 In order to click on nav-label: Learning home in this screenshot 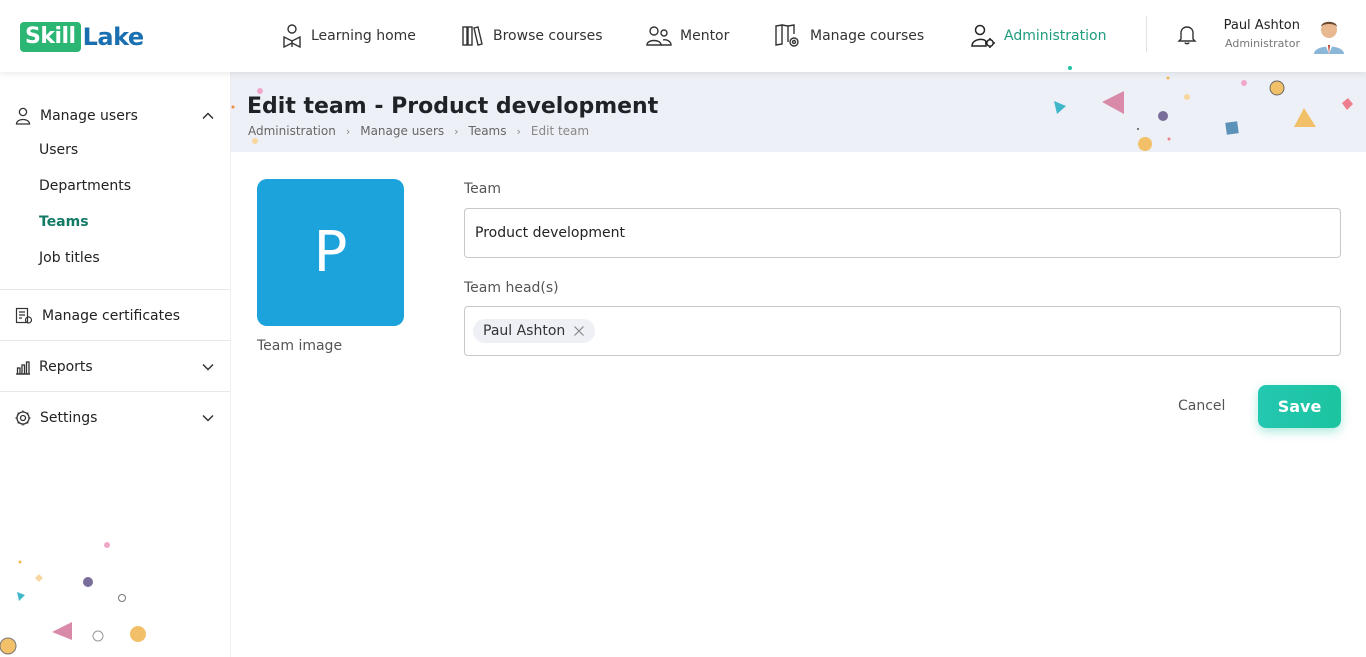, I will do `click(363, 36)`.